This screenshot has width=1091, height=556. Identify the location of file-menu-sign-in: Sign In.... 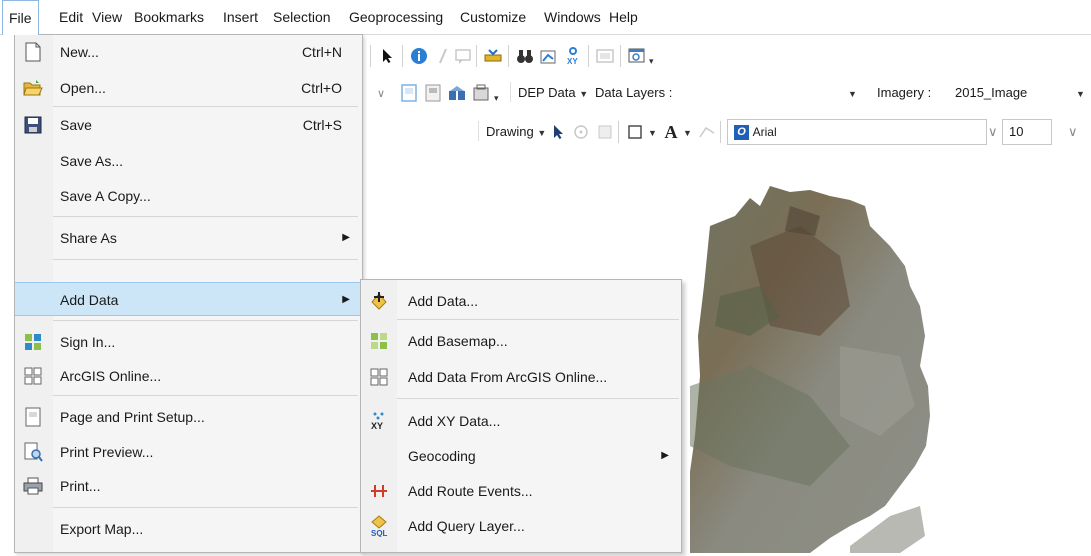
(188, 342).